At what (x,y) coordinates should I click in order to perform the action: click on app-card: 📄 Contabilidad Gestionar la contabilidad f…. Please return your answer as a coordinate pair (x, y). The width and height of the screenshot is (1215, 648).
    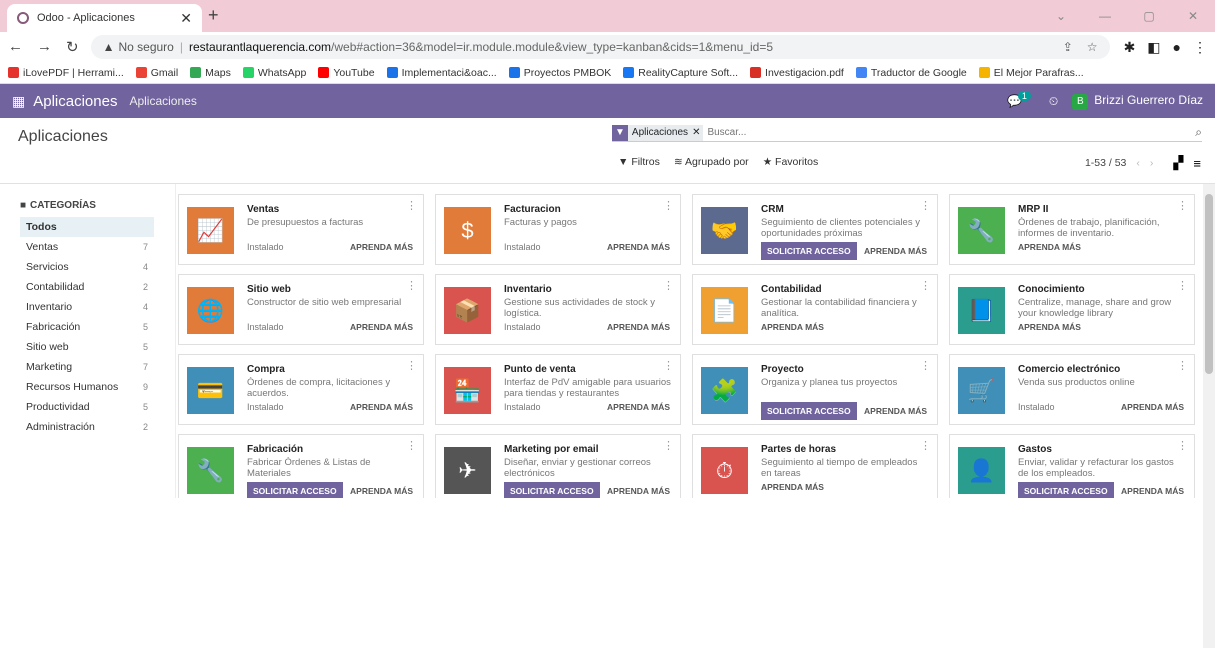
    Looking at the image, I should click on (815, 309).